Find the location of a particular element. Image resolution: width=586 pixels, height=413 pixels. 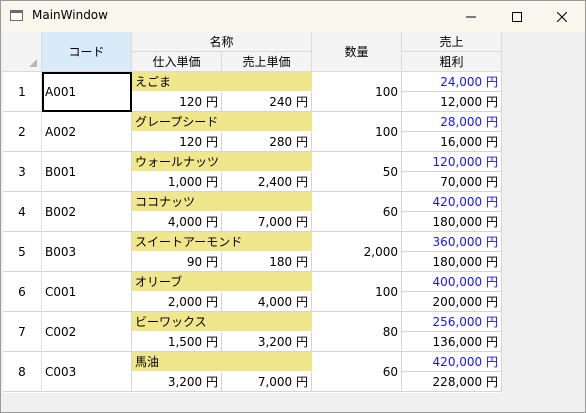

minimize-button is located at coordinates (471, 16).